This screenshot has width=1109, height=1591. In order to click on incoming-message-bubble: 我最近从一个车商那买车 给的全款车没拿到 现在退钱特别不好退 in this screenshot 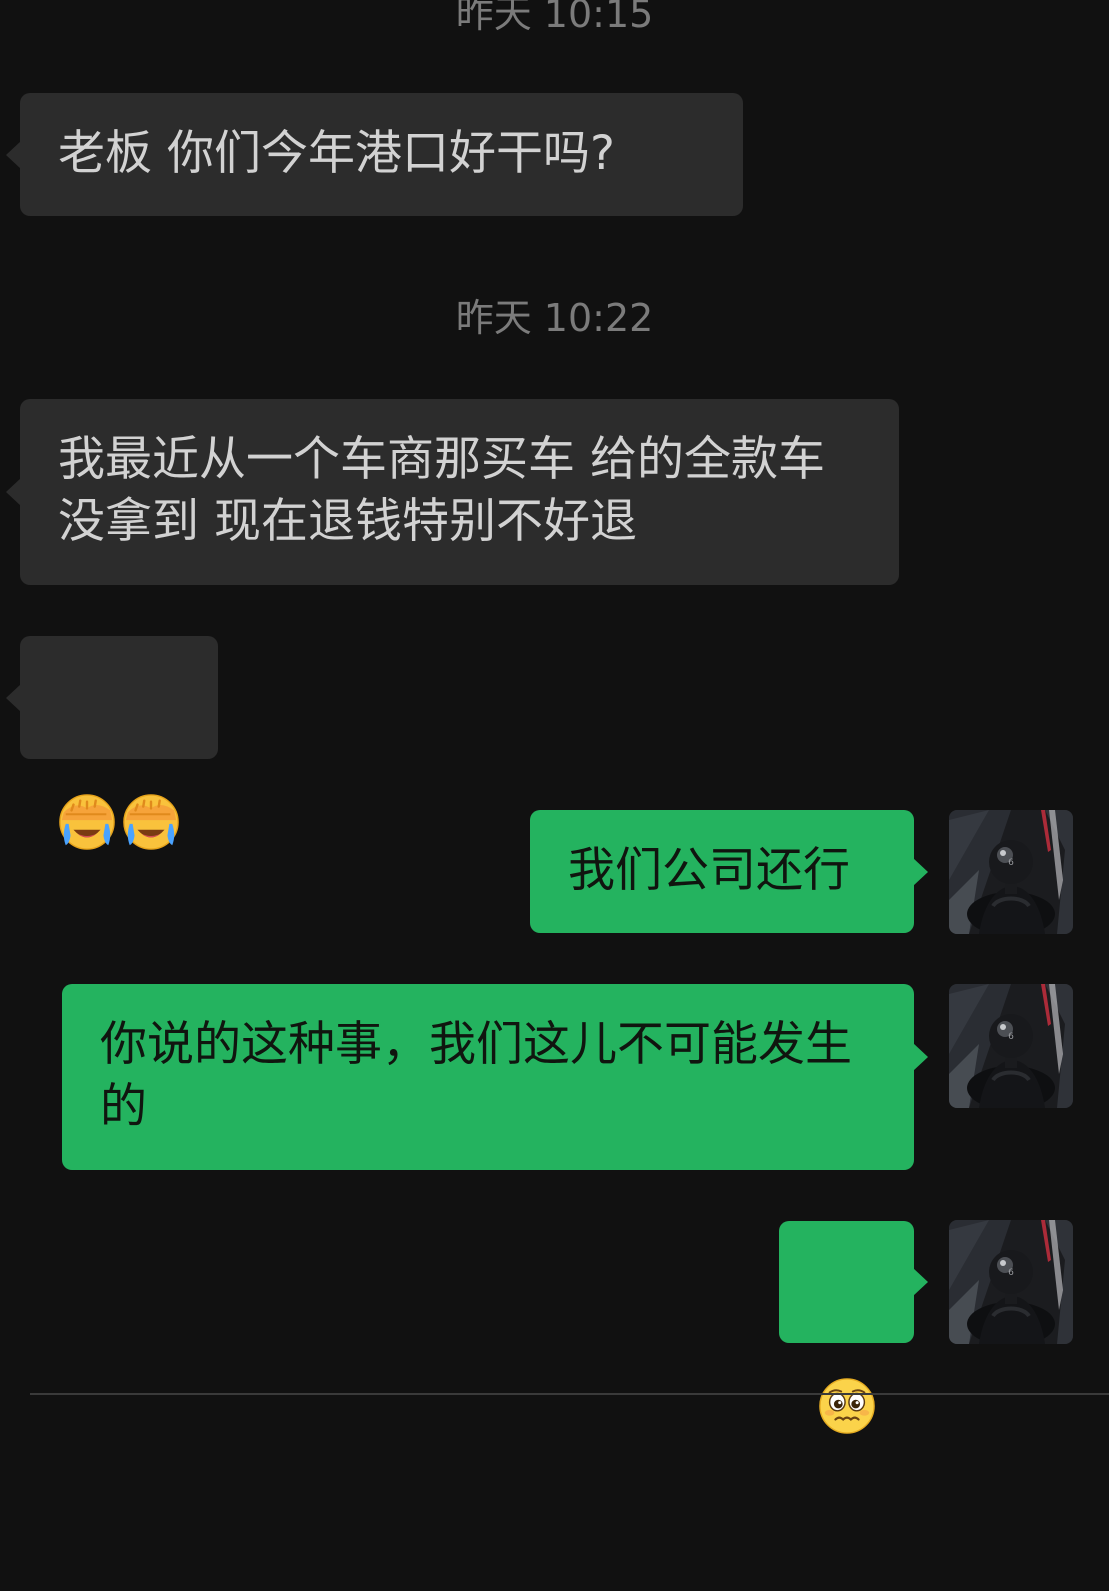, I will do `click(452, 492)`.